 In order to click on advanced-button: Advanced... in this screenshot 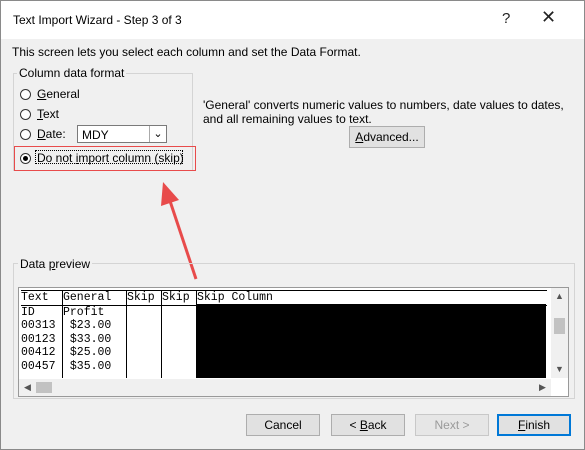, I will do `click(387, 137)`.